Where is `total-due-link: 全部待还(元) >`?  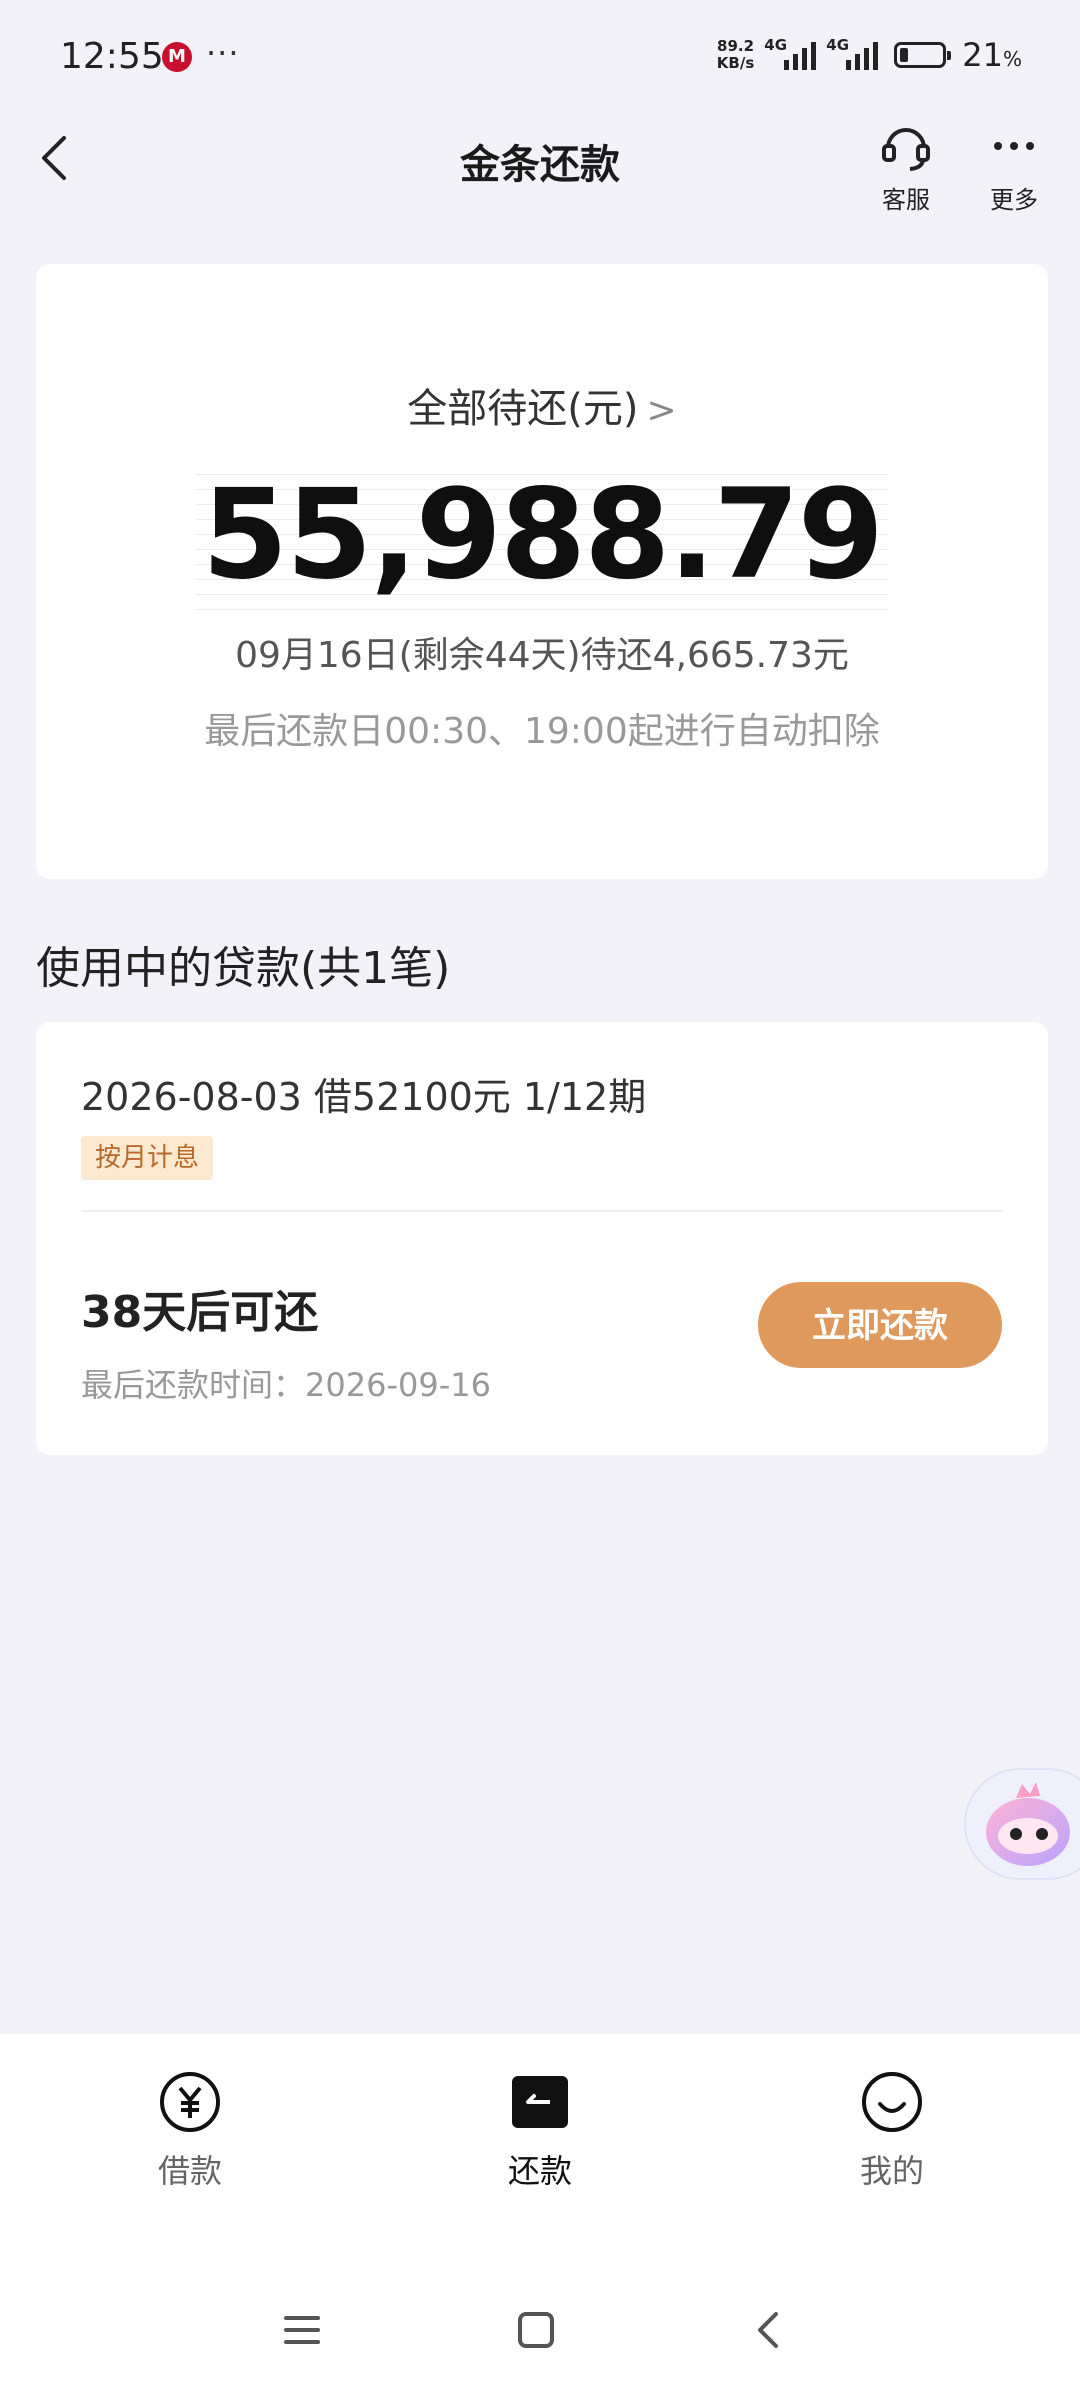
total-due-link: 全部待还(元) > is located at coordinates (542, 405).